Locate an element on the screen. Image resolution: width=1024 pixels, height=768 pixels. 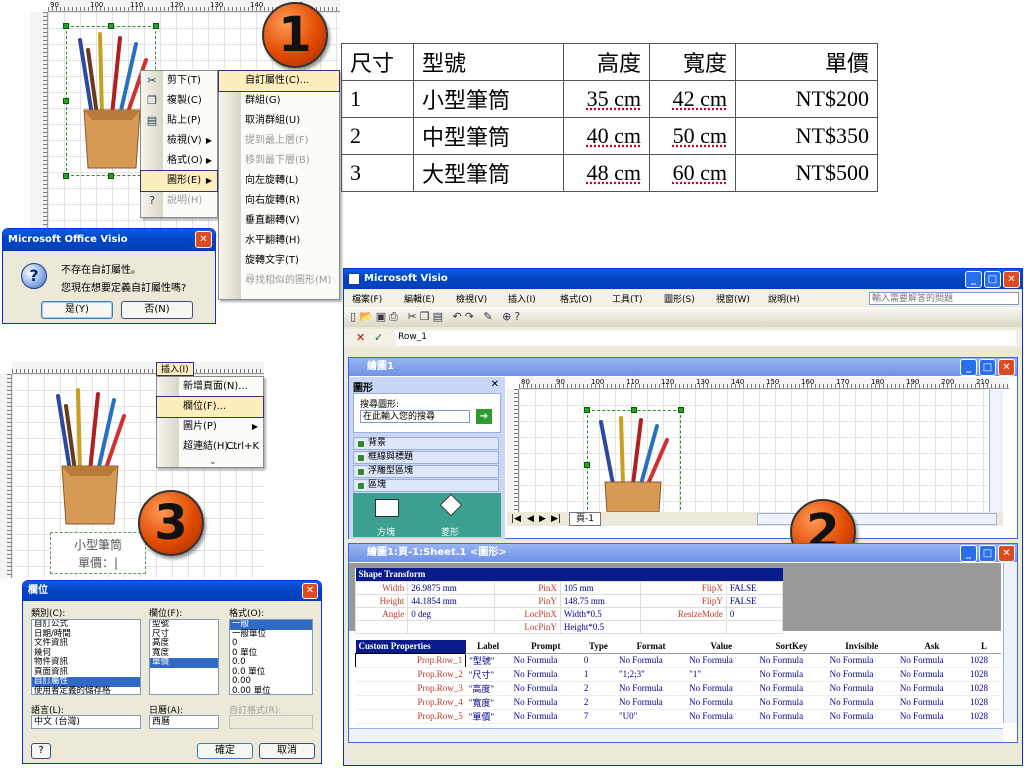
help-icon: ? is located at coordinates (518, 316).